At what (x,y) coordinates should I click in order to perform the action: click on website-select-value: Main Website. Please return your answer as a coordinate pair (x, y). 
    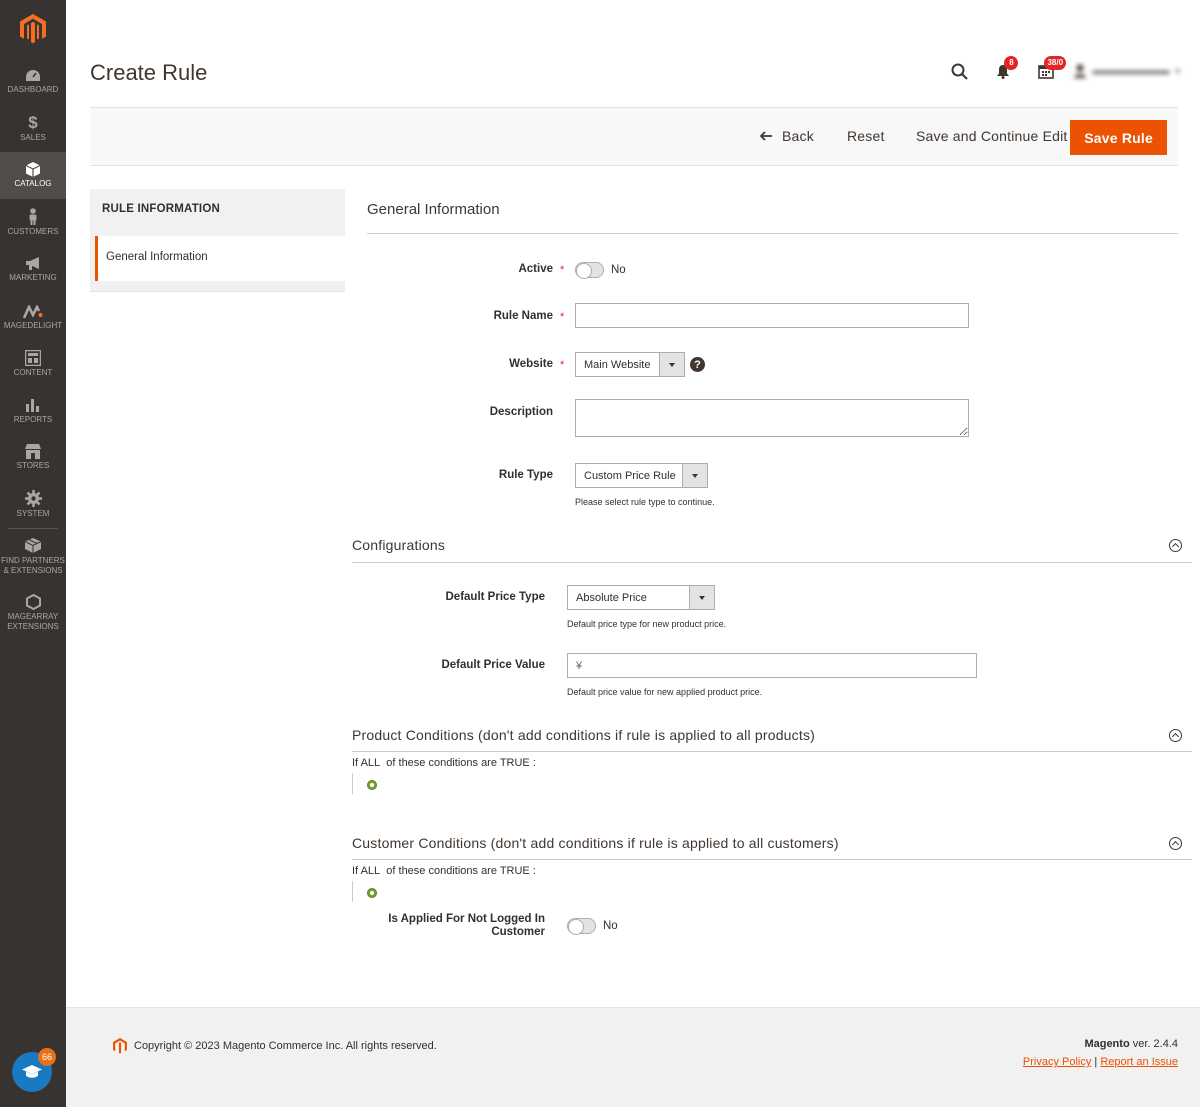
    Looking at the image, I should click on (617, 365).